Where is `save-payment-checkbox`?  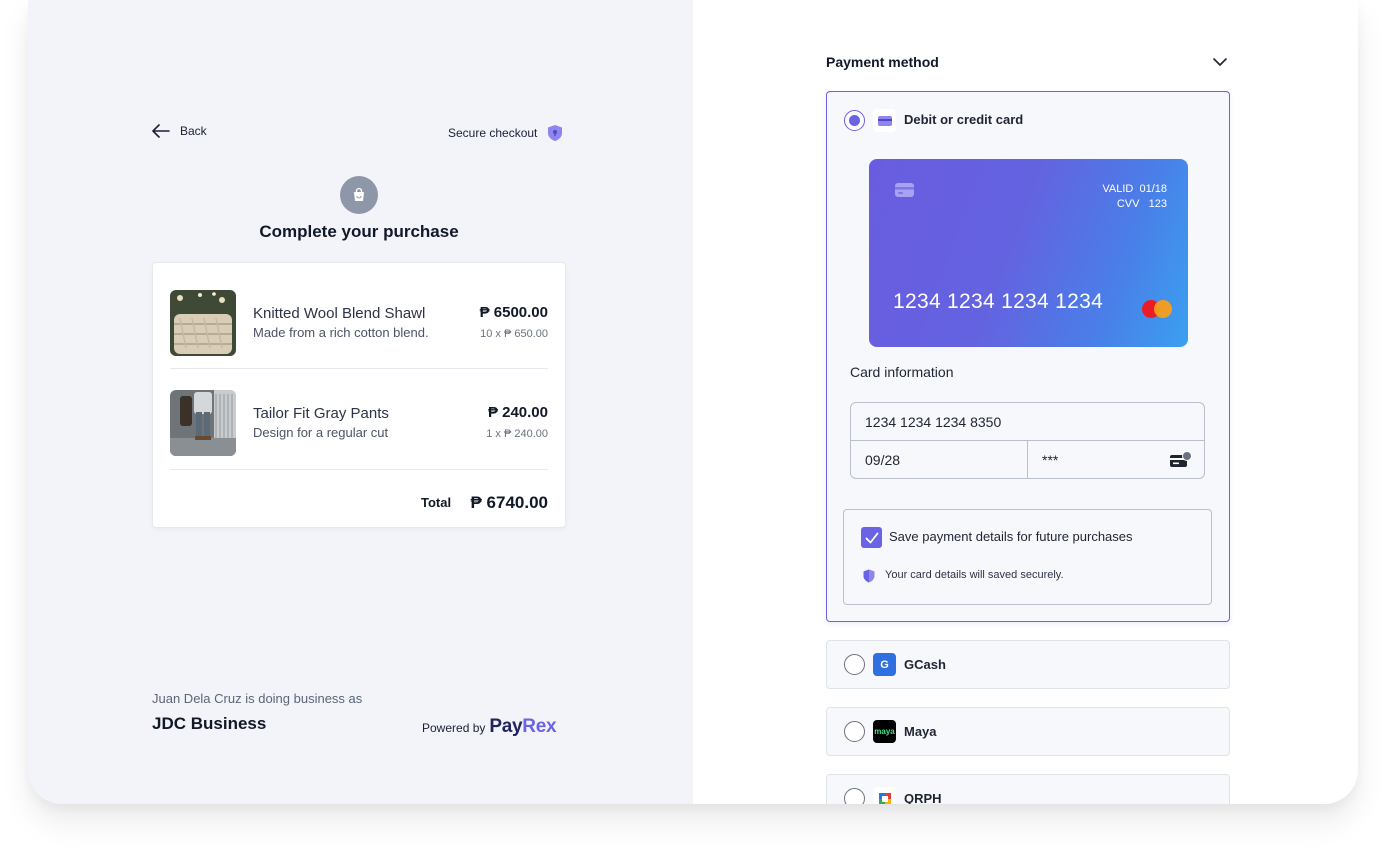 save-payment-checkbox is located at coordinates (871, 537).